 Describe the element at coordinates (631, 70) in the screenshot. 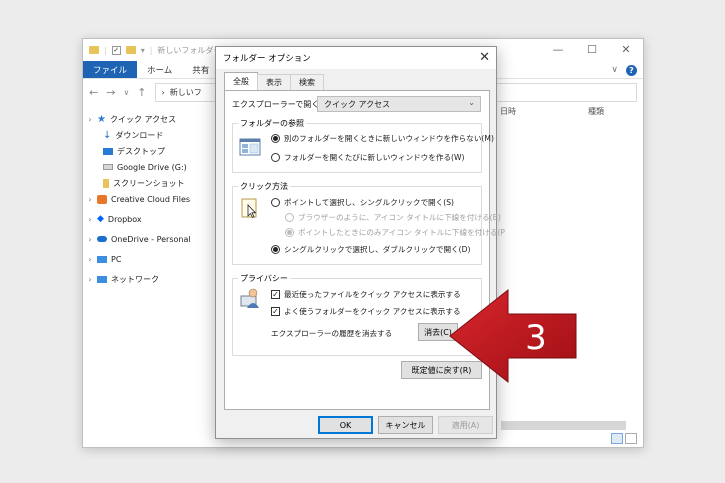

I see `help-icon: ?` at that location.